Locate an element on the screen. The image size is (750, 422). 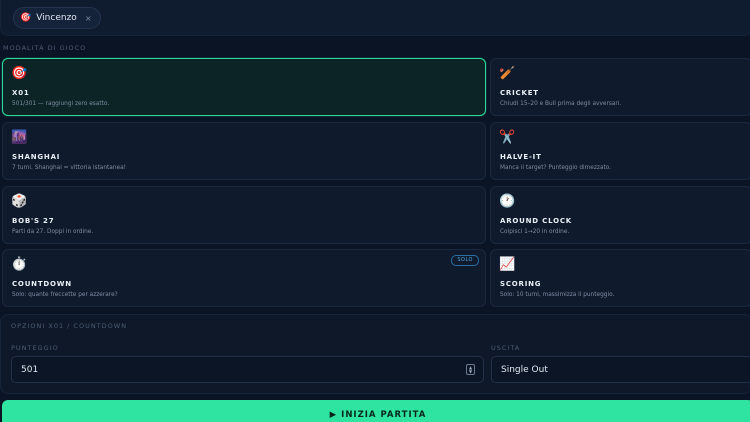
score-value: 501 is located at coordinates (30, 370).